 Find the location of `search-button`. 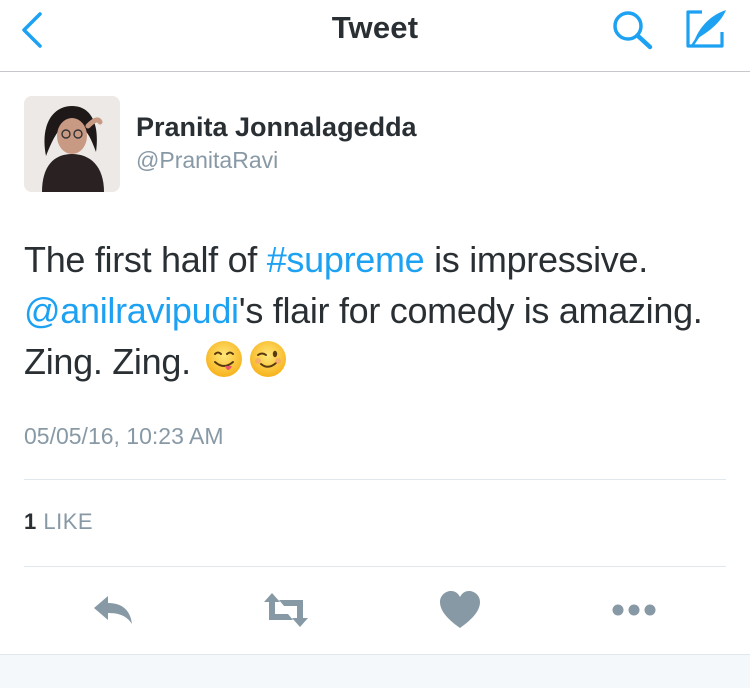

search-button is located at coordinates (633, 30).